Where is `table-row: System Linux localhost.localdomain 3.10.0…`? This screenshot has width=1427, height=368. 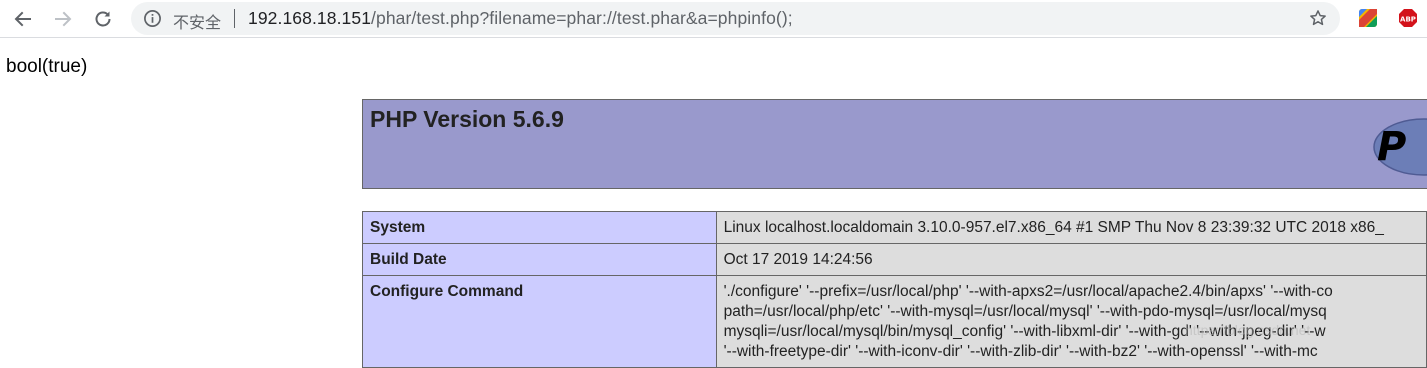
table-row: System Linux localhost.localdomain 3.10.0… is located at coordinates (894, 227).